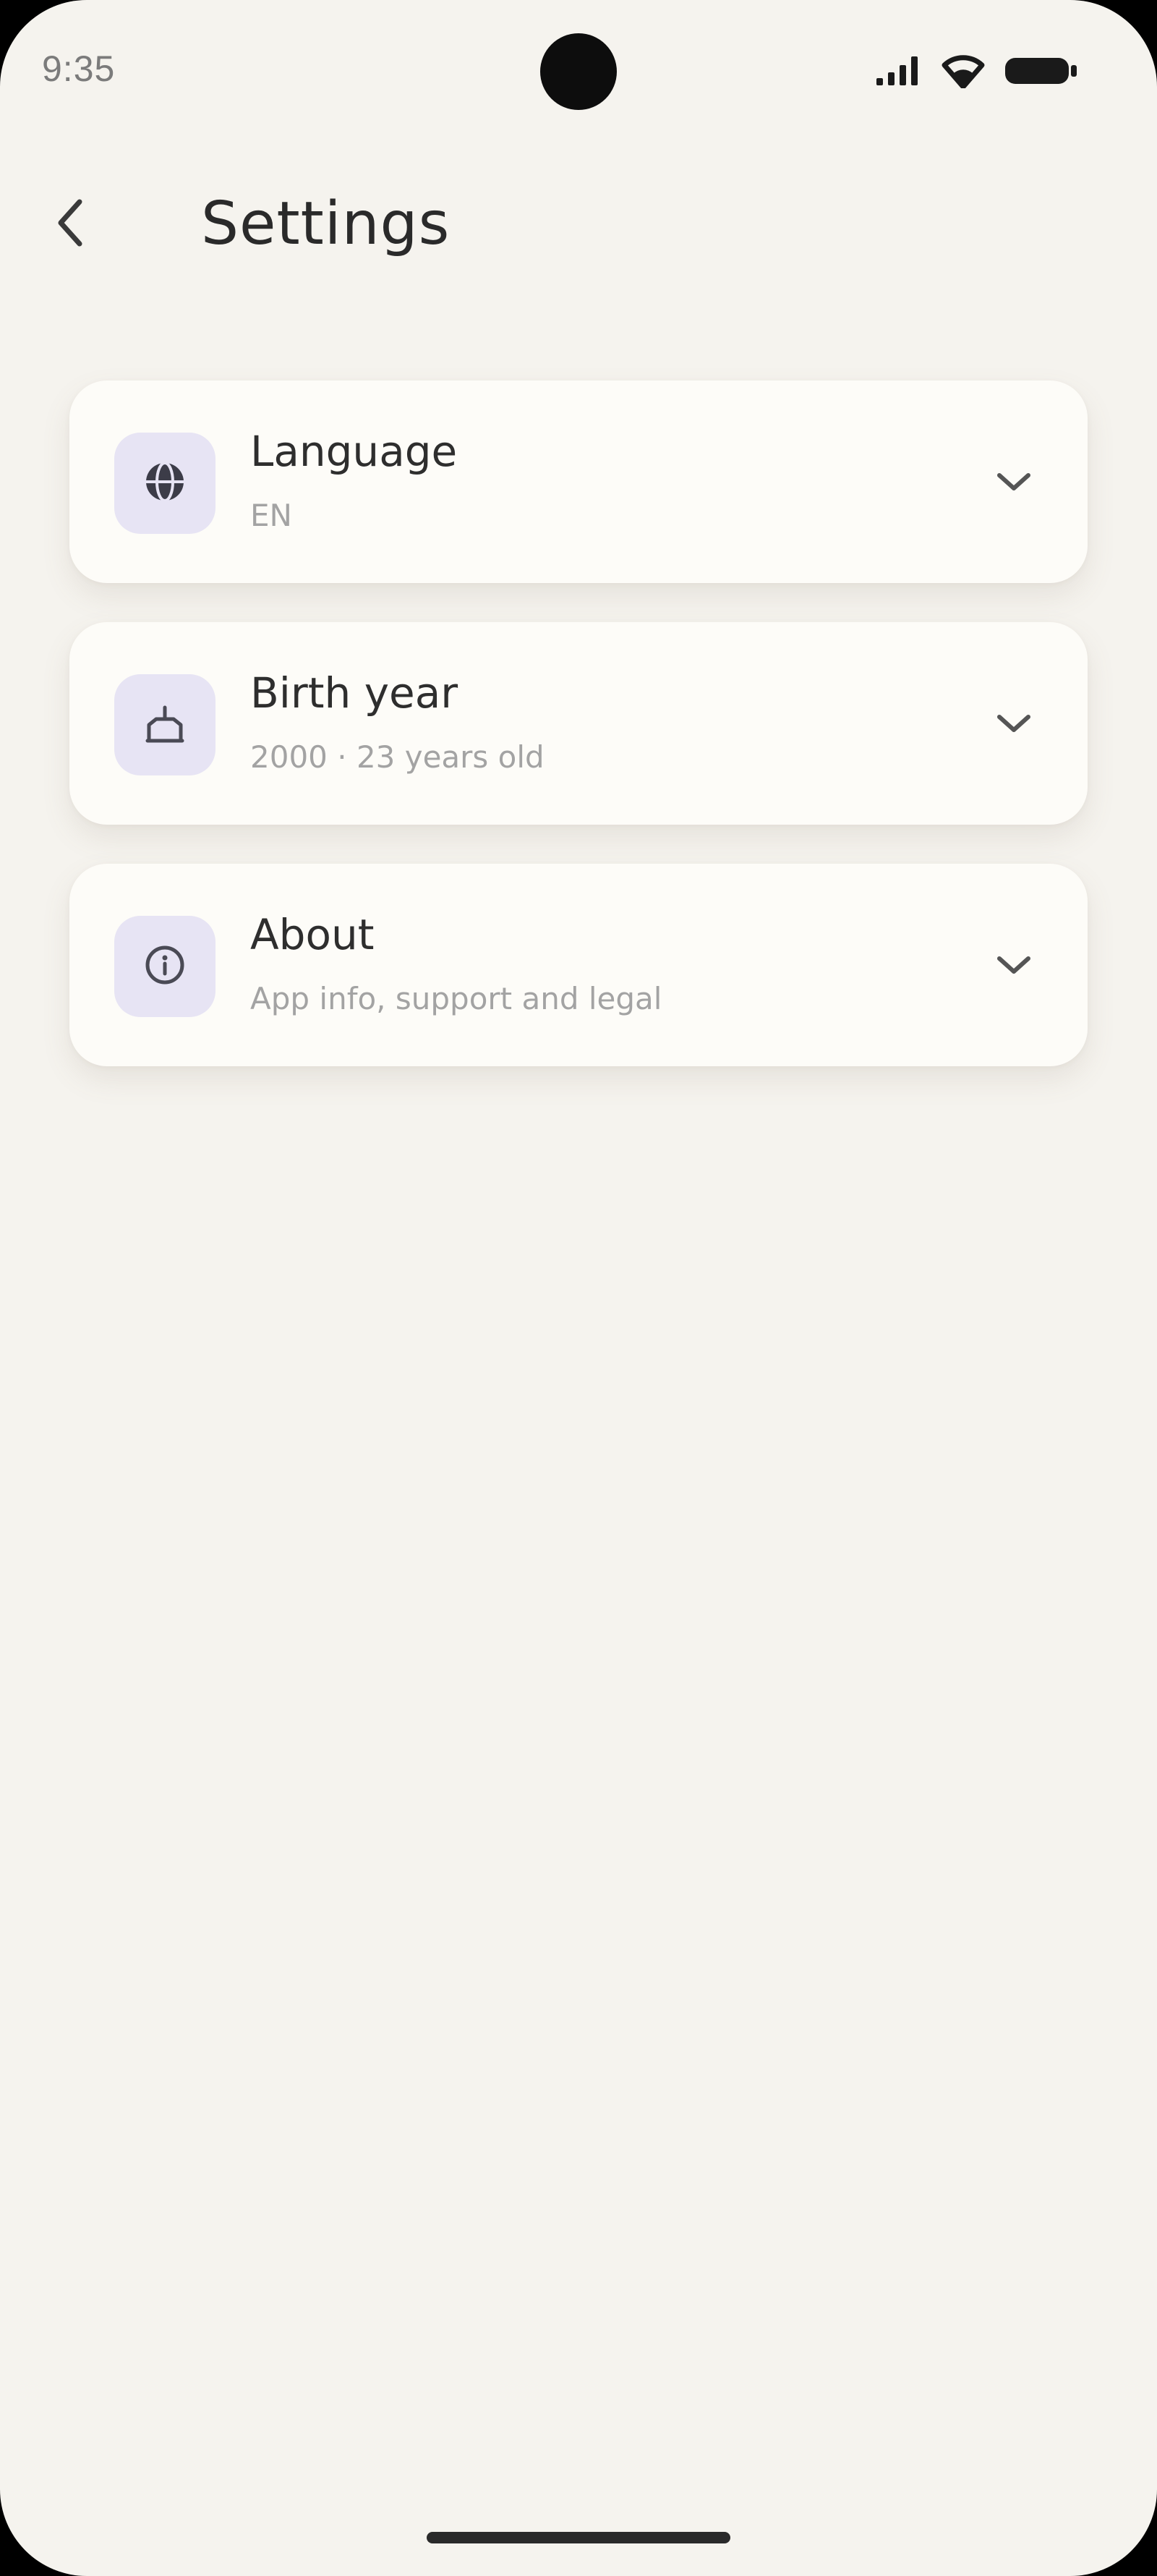  What do you see at coordinates (326, 224) in the screenshot?
I see `page-title: Settings` at bounding box center [326, 224].